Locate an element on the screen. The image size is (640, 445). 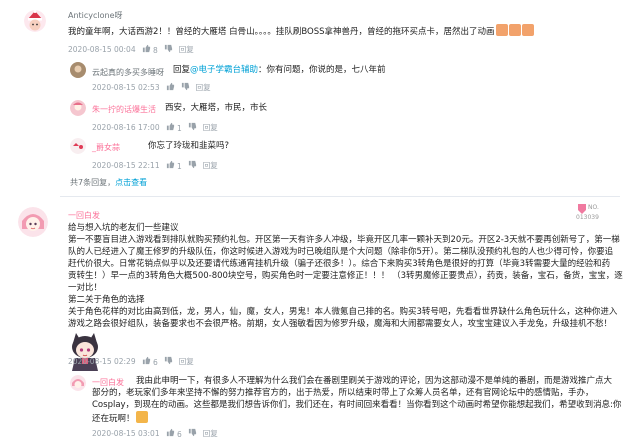
reply-meta: 2020-08-15 03:01 6 回复 is located at coordinates (155, 433).